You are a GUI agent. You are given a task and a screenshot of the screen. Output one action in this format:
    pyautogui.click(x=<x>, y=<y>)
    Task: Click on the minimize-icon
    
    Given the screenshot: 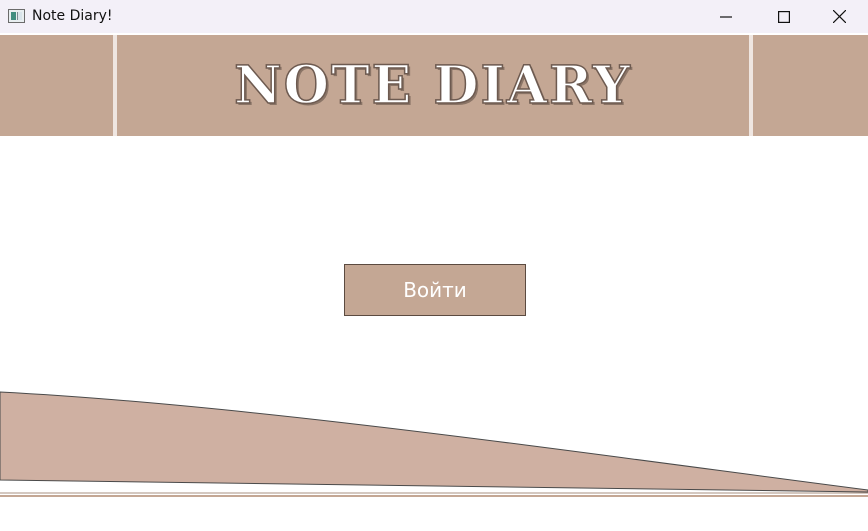 What is the action you would take?
    pyautogui.click(x=726, y=16)
    